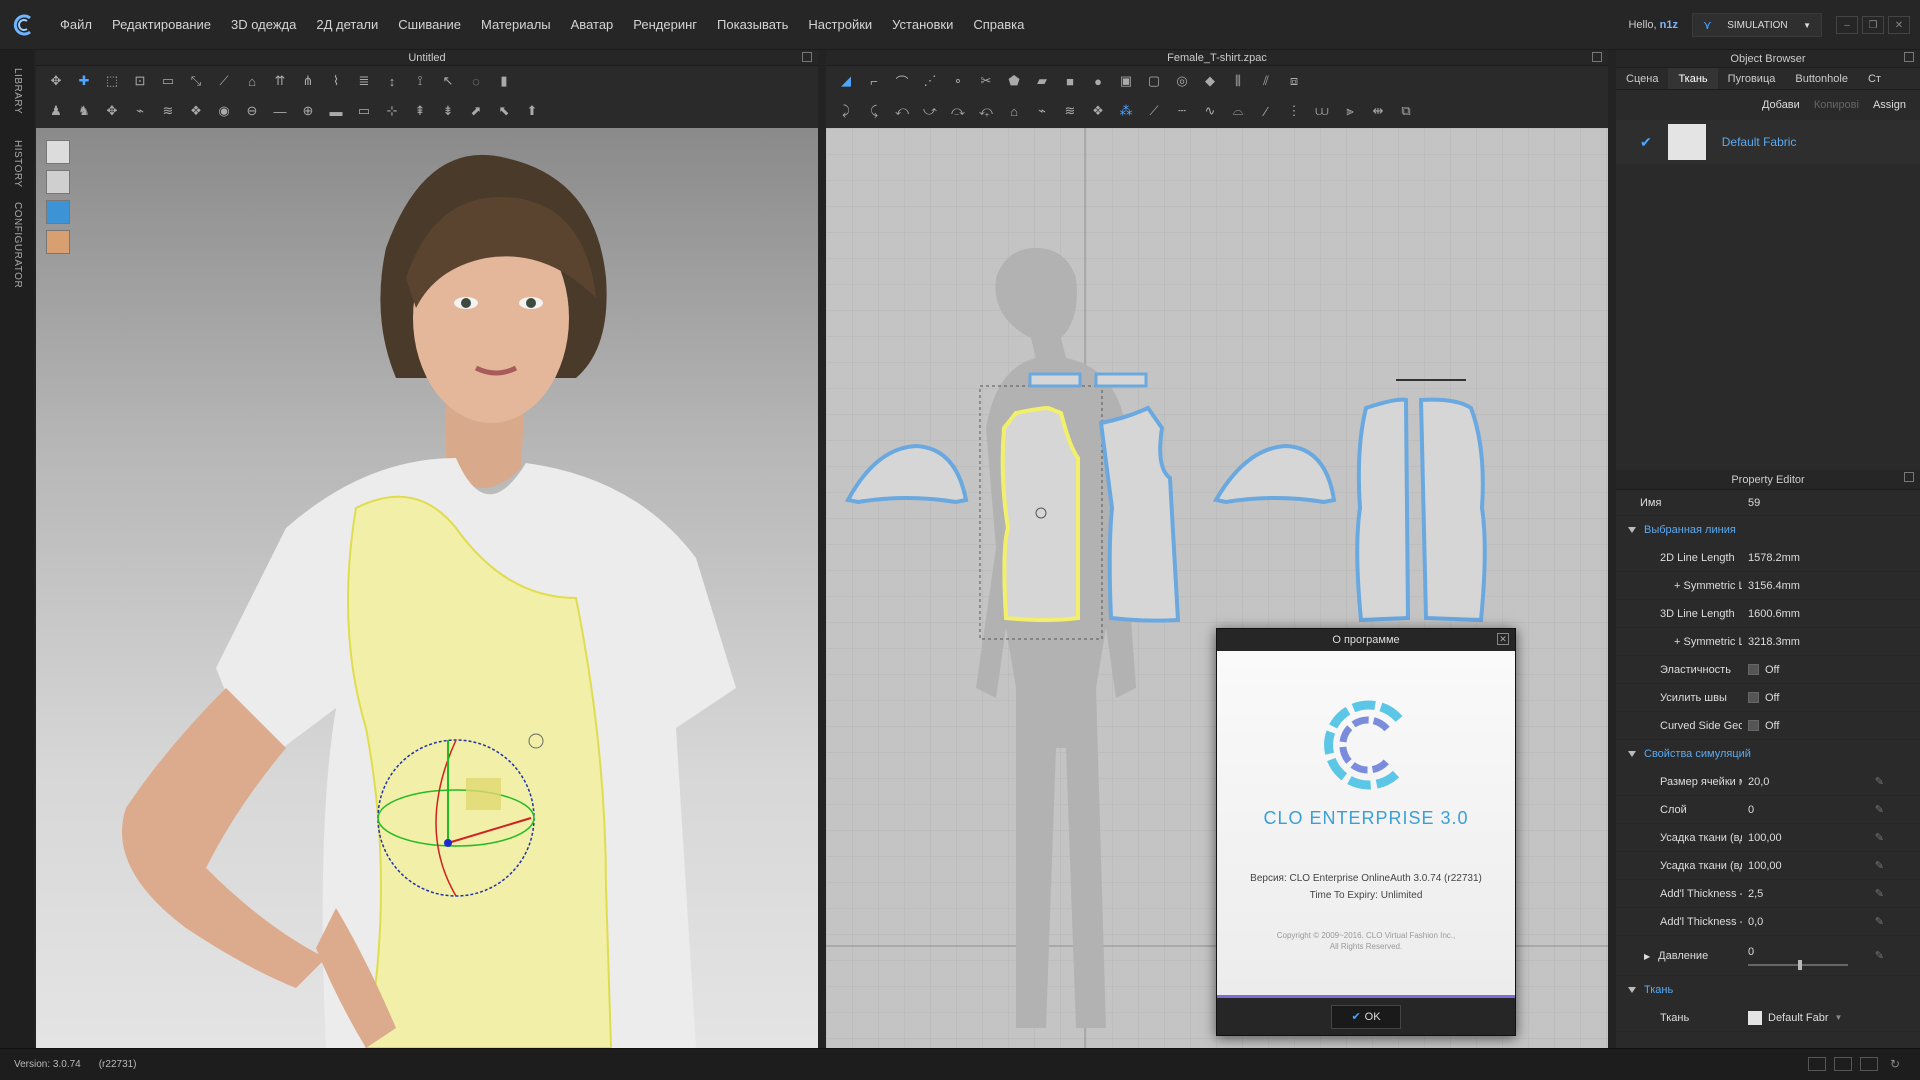 This screenshot has height=1080, width=1920. I want to click on brush-icon: ↖, so click(448, 81).